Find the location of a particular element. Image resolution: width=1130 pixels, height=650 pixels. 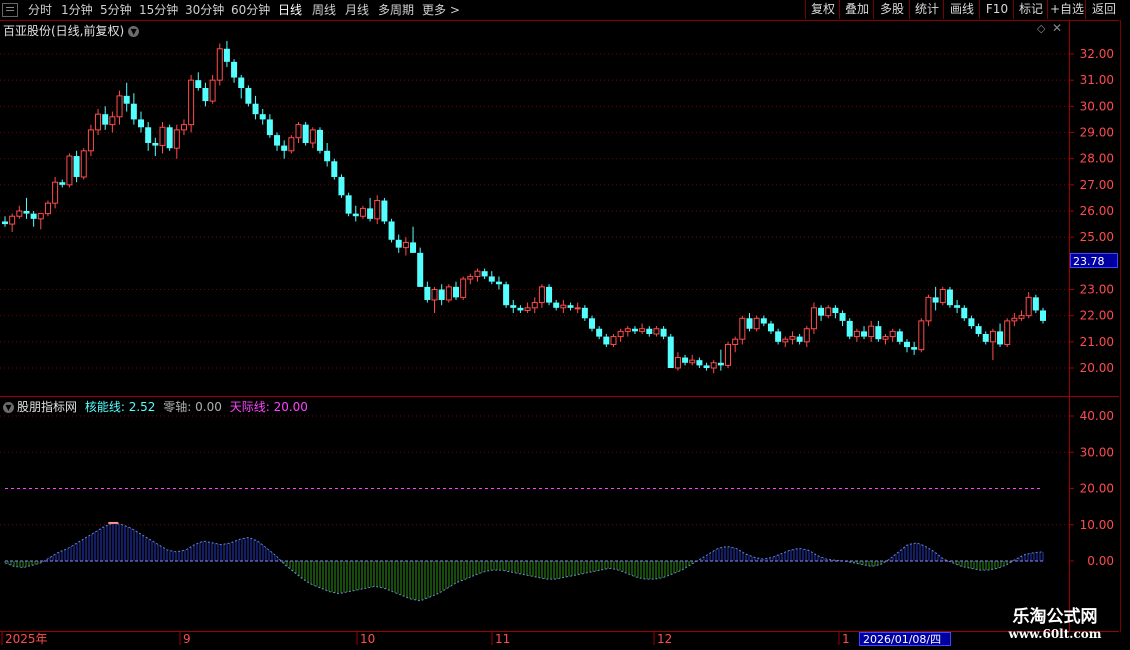

watermark-title: 乐淘公式网 is located at coordinates (1055, 617).